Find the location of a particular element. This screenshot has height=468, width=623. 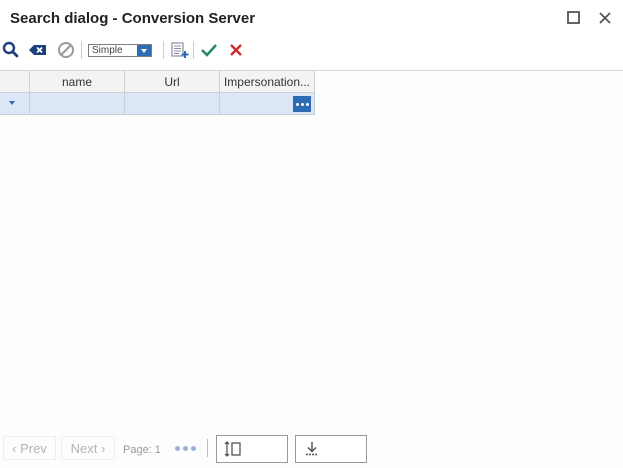

prev-button: ‹ Prev is located at coordinates (29, 448).